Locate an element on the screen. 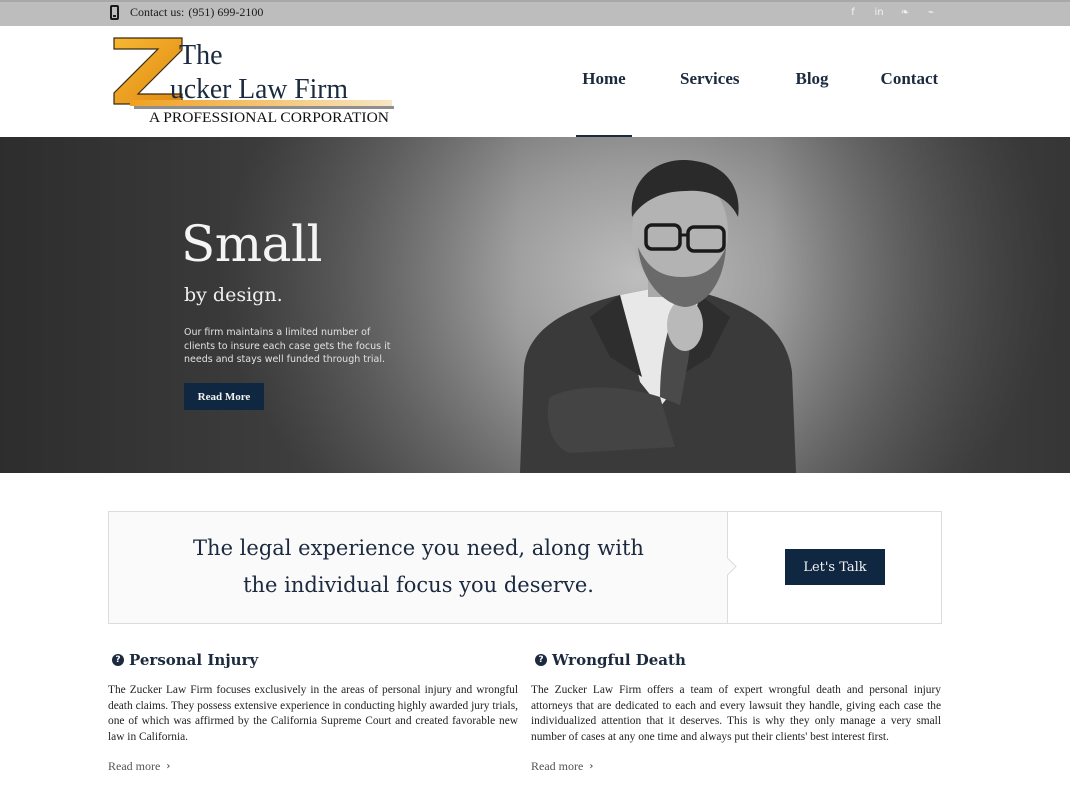 Image resolution: width=1070 pixels, height=800 pixels. service-heading: ? Wrongful Death is located at coordinates (738, 660).